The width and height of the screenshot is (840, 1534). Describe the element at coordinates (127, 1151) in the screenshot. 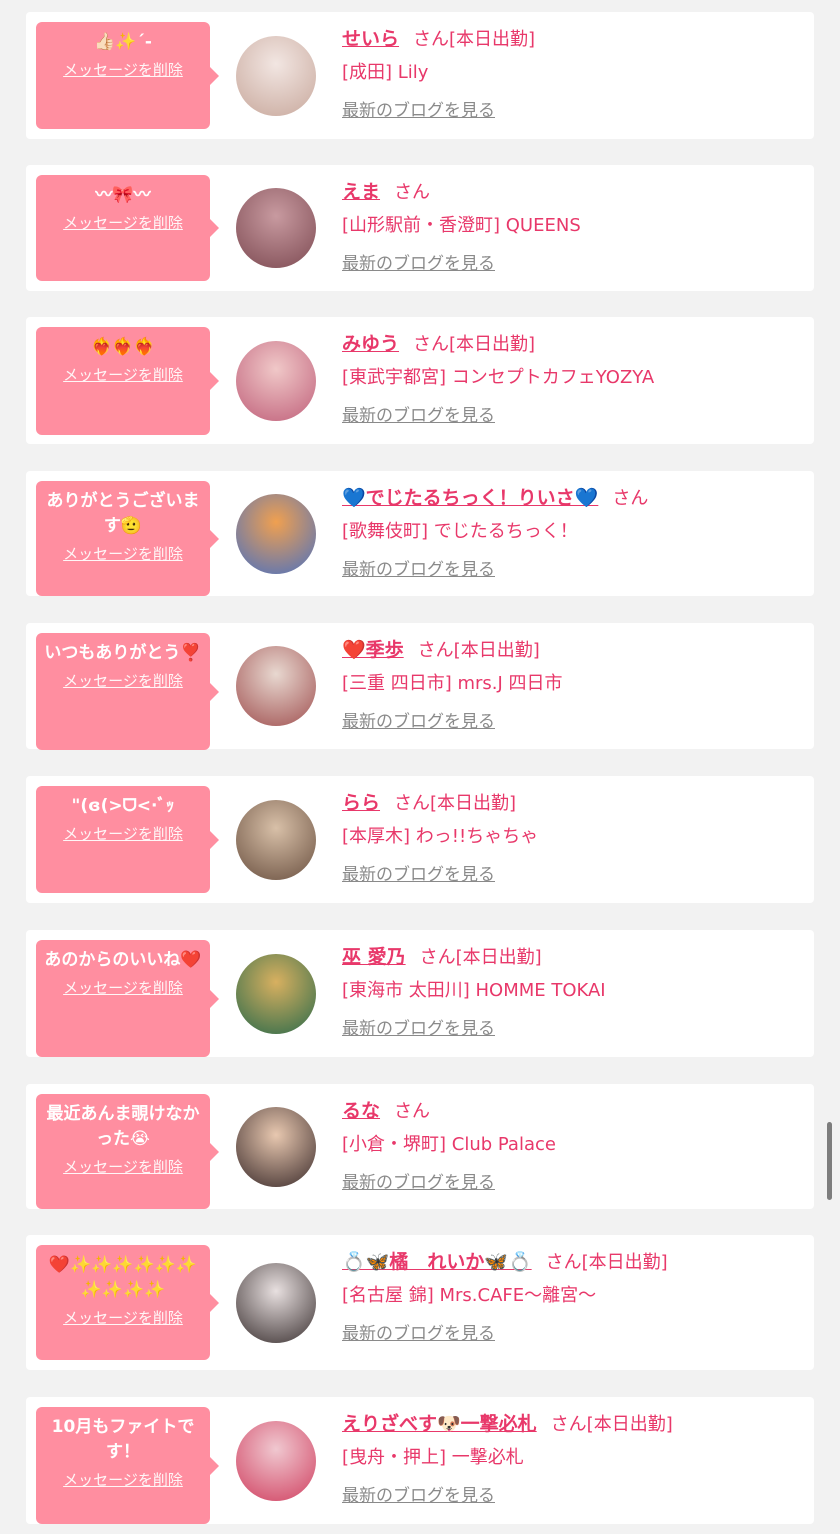

I see `message-bubble: 最近あんま覗けなかった😭 メッセージを削除` at that location.